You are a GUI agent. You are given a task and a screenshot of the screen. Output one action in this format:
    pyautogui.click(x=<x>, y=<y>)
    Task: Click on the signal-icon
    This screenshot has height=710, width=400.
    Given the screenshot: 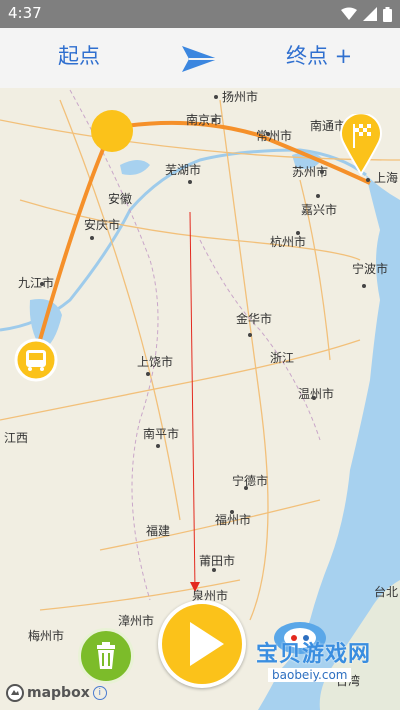 What is the action you would take?
    pyautogui.click(x=370, y=14)
    